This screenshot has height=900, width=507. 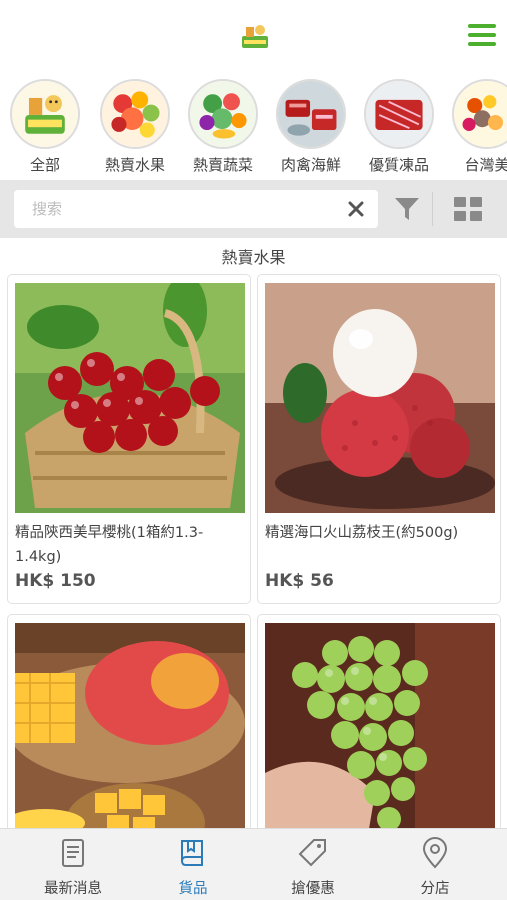 I want to click on tag-icon, so click(x=312, y=853).